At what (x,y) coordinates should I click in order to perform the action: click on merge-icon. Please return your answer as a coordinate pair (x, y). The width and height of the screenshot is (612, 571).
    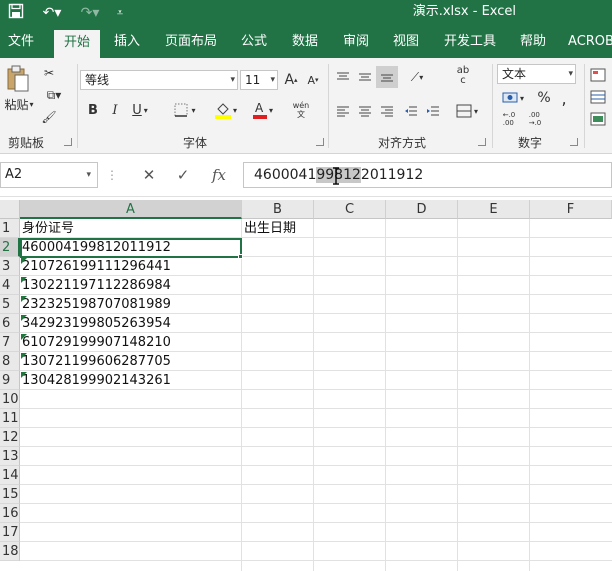
    Looking at the image, I should click on (464, 111).